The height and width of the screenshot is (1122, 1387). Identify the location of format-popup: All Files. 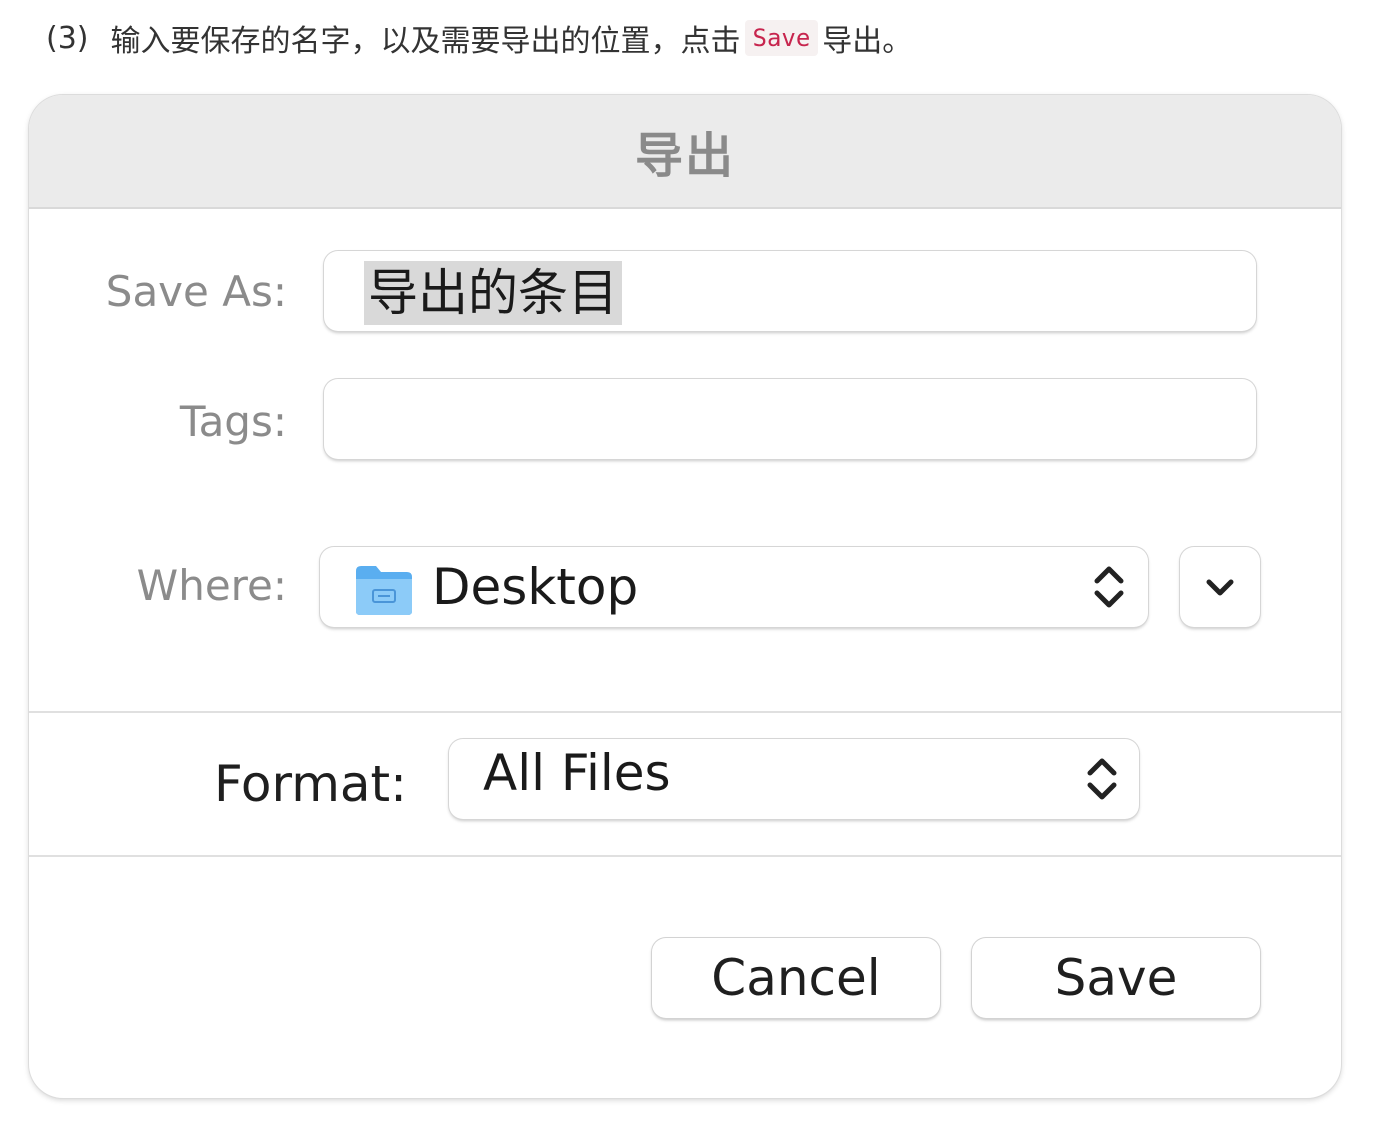
(794, 779).